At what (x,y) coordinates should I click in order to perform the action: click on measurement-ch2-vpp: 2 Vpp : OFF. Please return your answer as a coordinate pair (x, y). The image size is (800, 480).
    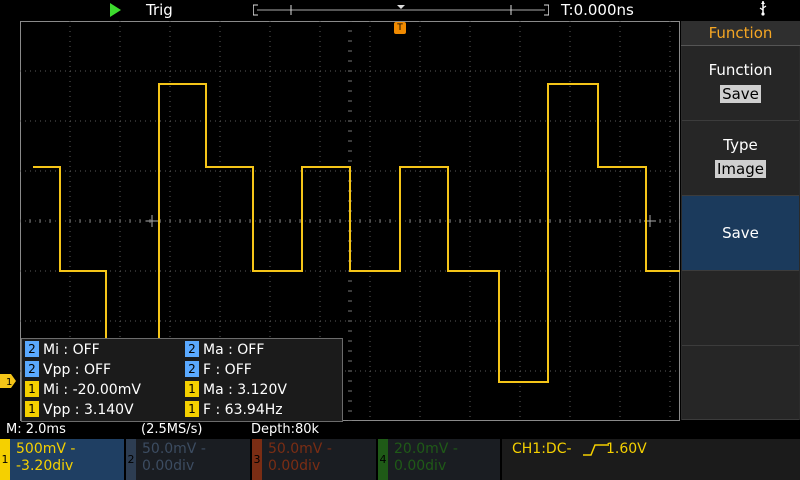
    Looking at the image, I should click on (68, 370).